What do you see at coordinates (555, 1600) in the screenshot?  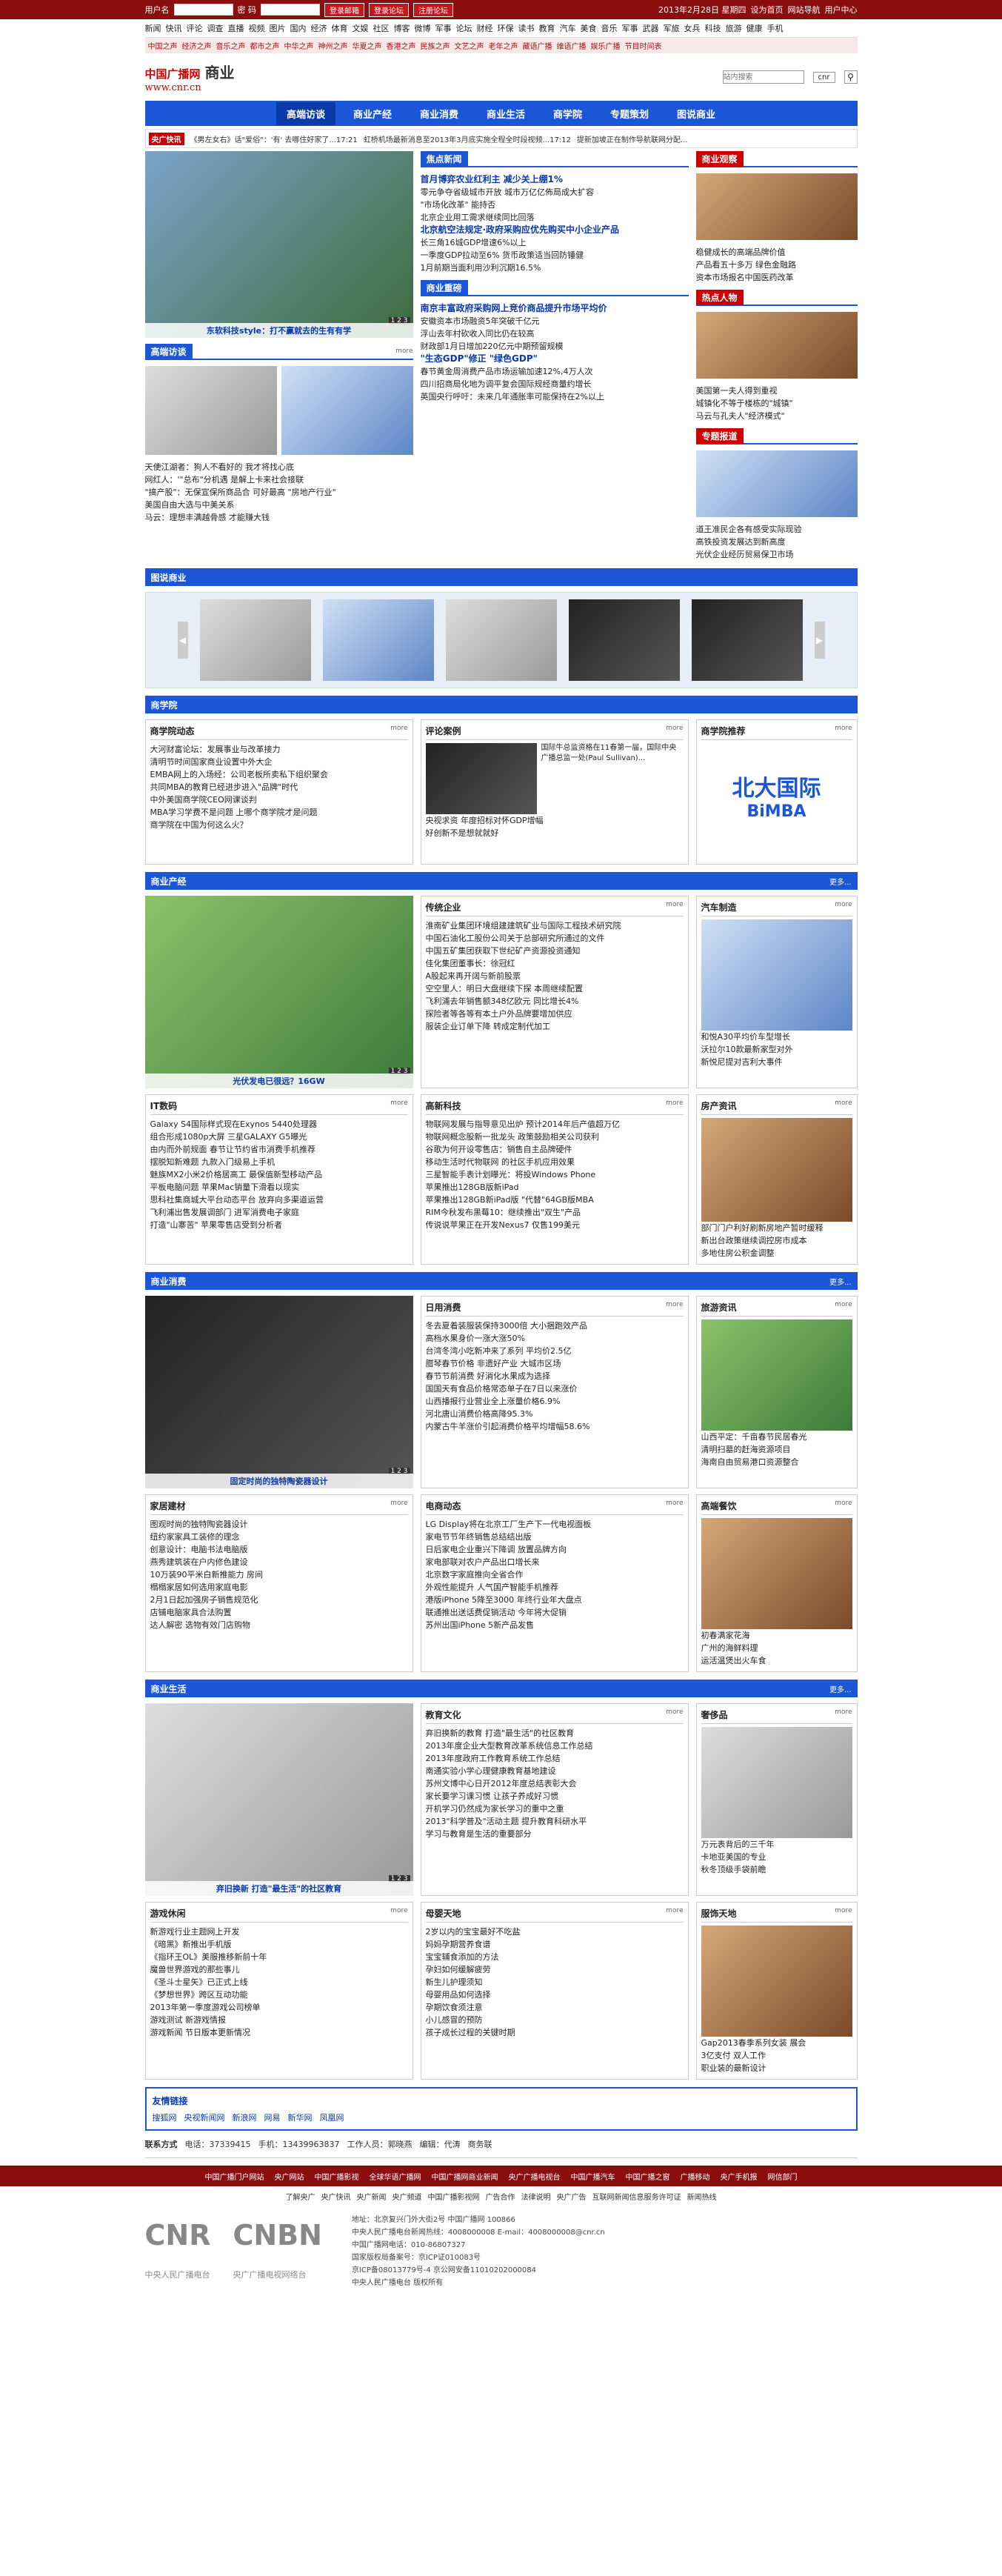 I see `list-item: 港版iPhone 5降至3000 年终行业年大盘点` at bounding box center [555, 1600].